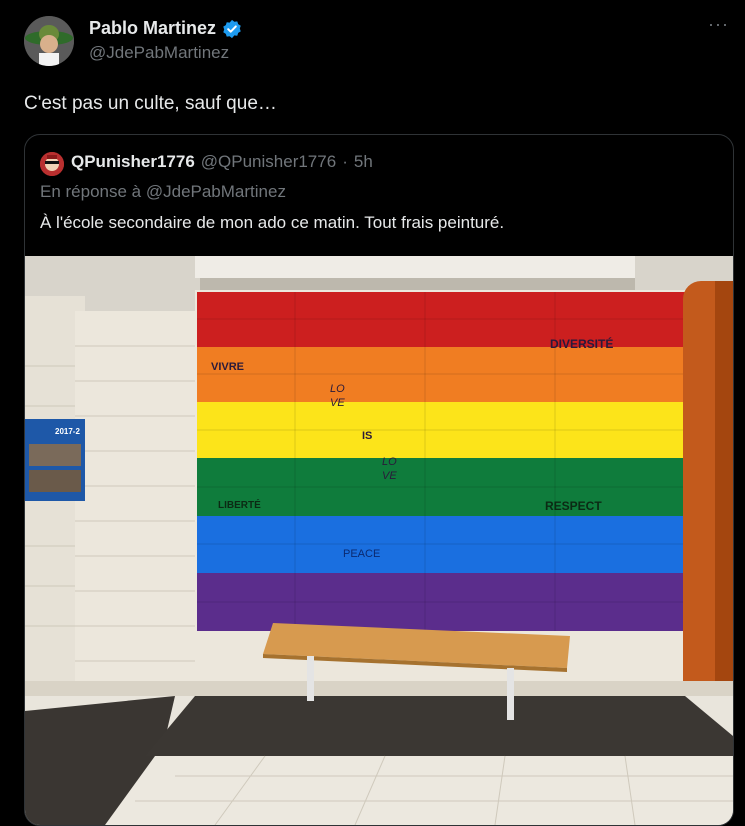 Image resolution: width=745 pixels, height=826 pixels. Describe the element at coordinates (163, 192) in the screenshot. I see `quote-reply-to: En réponse à @JdePabMartinez` at that location.